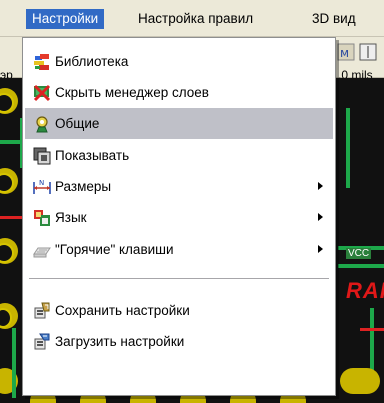 The image size is (384, 403). I want to click on general-settings-icon, so click(42, 124).